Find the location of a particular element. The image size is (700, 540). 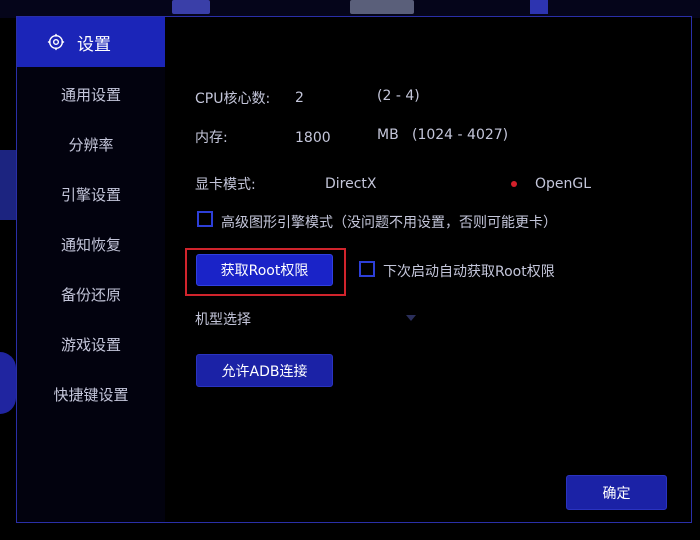

cpu-range: (2 - 4) is located at coordinates (398, 96).